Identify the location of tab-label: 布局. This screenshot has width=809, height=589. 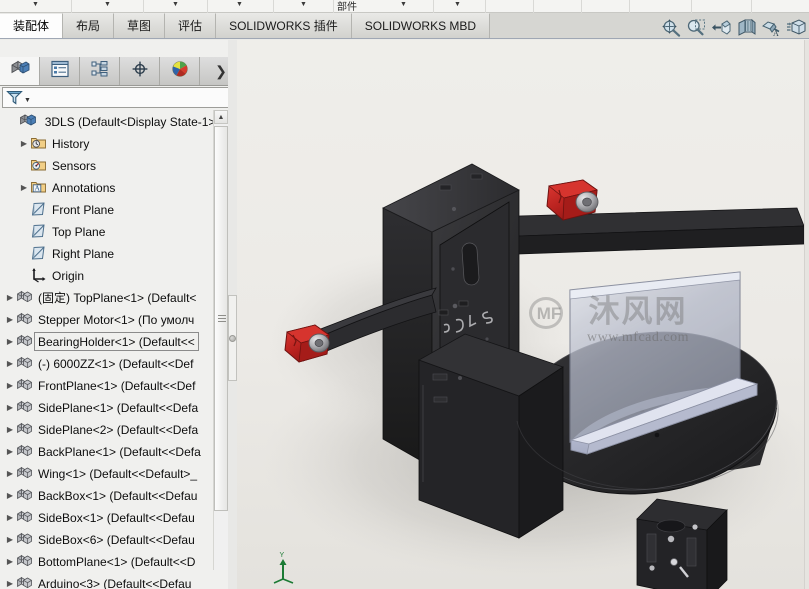
(88, 26).